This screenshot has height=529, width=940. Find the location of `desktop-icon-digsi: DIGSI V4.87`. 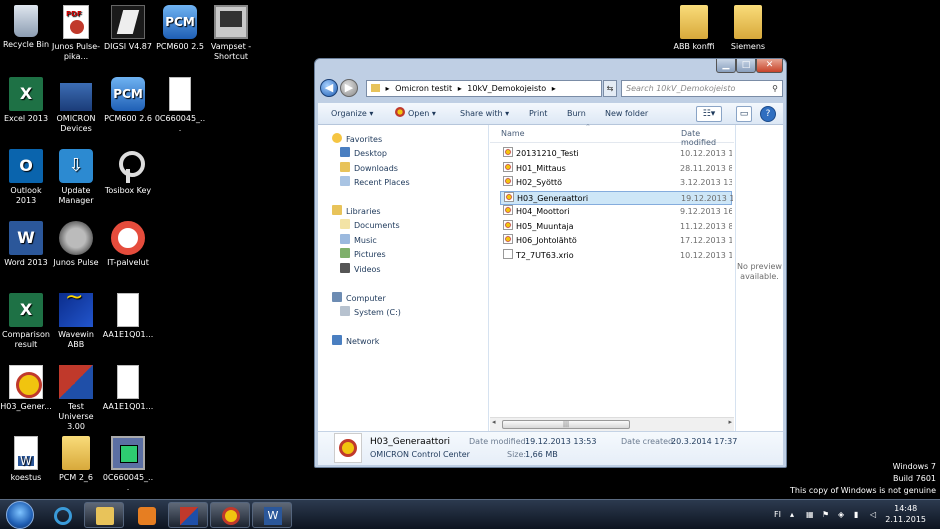

desktop-icon-digsi: DIGSI V4.87 is located at coordinates (128, 28).